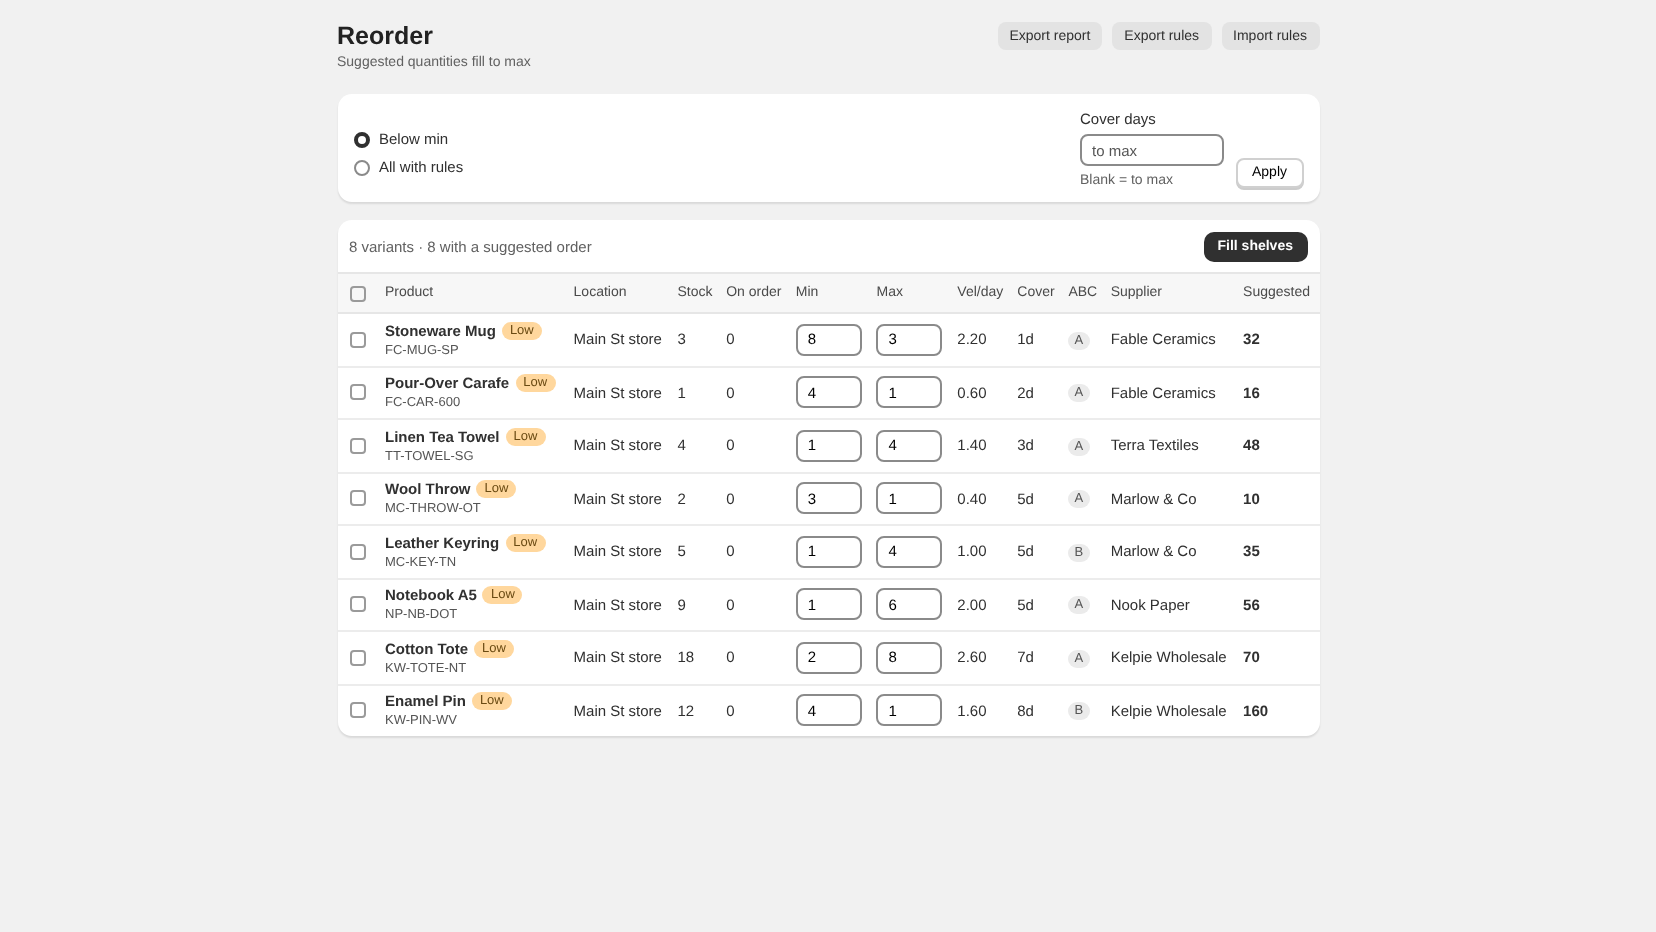  Describe the element at coordinates (357, 293) in the screenshot. I see `select-all-checkbox` at that location.